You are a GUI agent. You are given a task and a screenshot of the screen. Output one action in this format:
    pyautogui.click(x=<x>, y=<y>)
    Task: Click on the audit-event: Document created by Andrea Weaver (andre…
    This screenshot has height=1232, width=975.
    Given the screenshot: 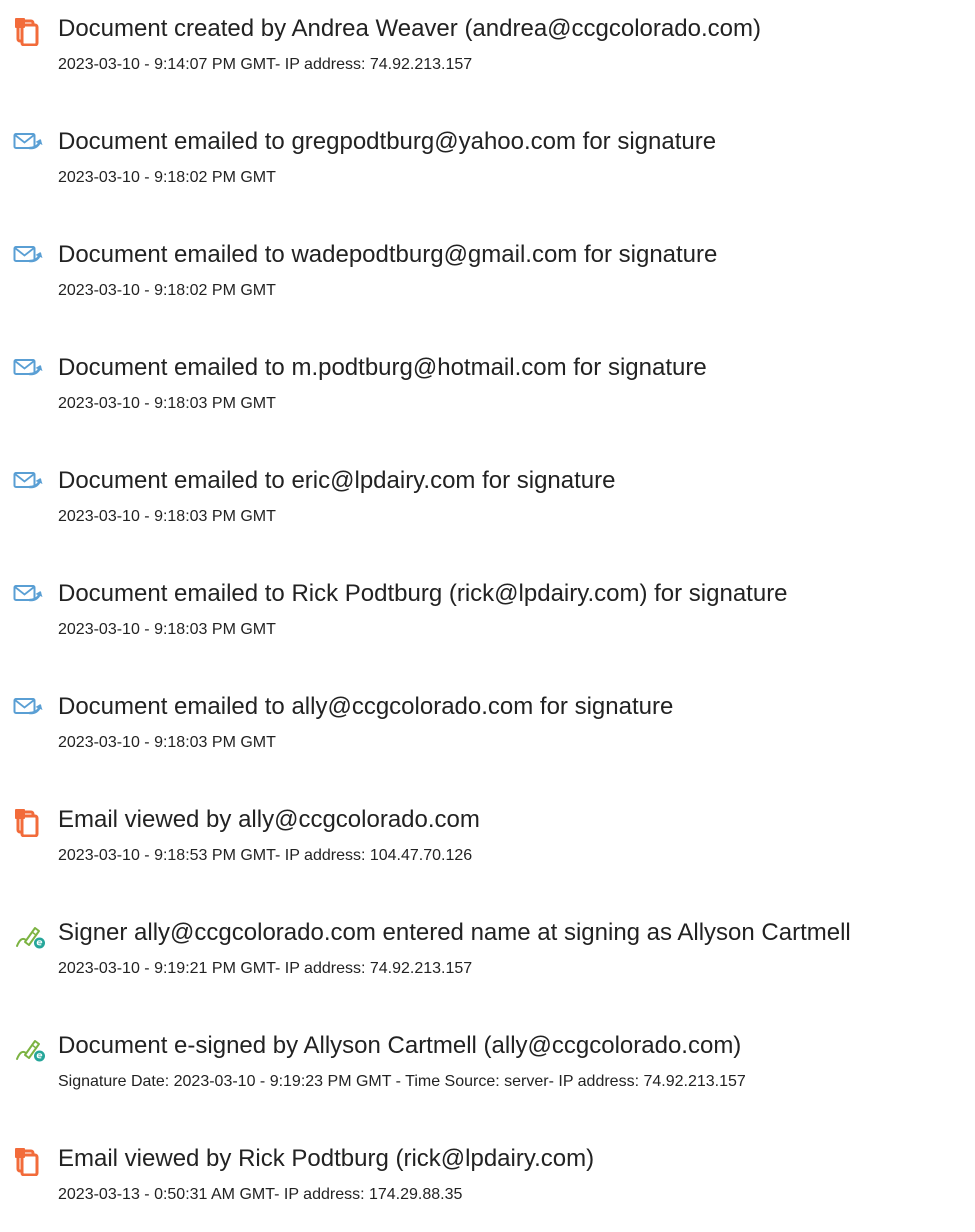 What is the action you would take?
    pyautogui.click(x=487, y=57)
    